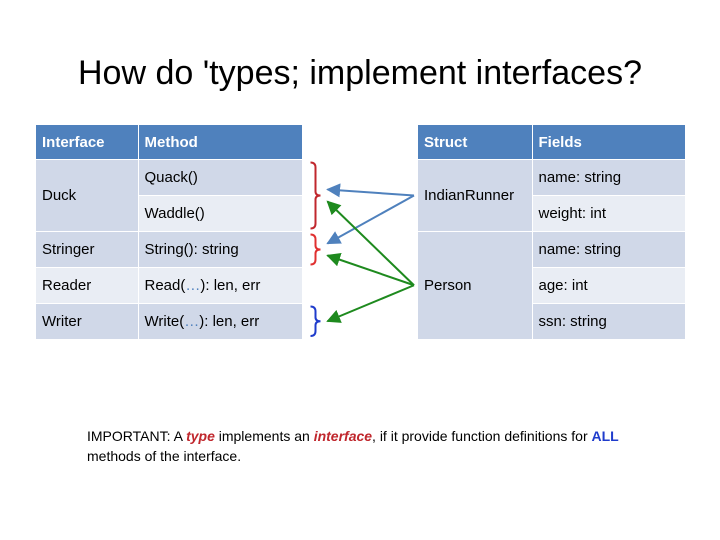 The image size is (720, 540). I want to click on brackets-group, so click(315, 249).